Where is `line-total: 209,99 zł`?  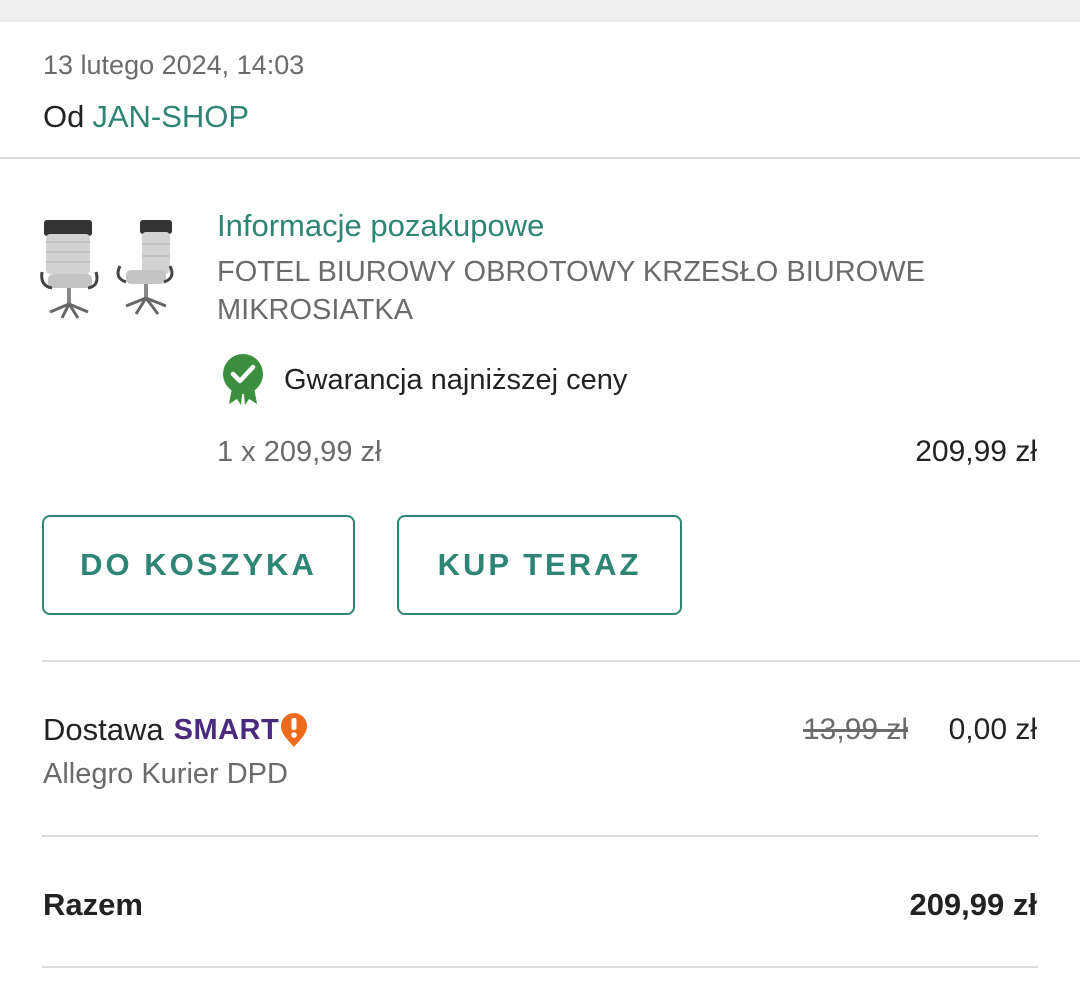
line-total: 209,99 zł is located at coordinates (976, 451).